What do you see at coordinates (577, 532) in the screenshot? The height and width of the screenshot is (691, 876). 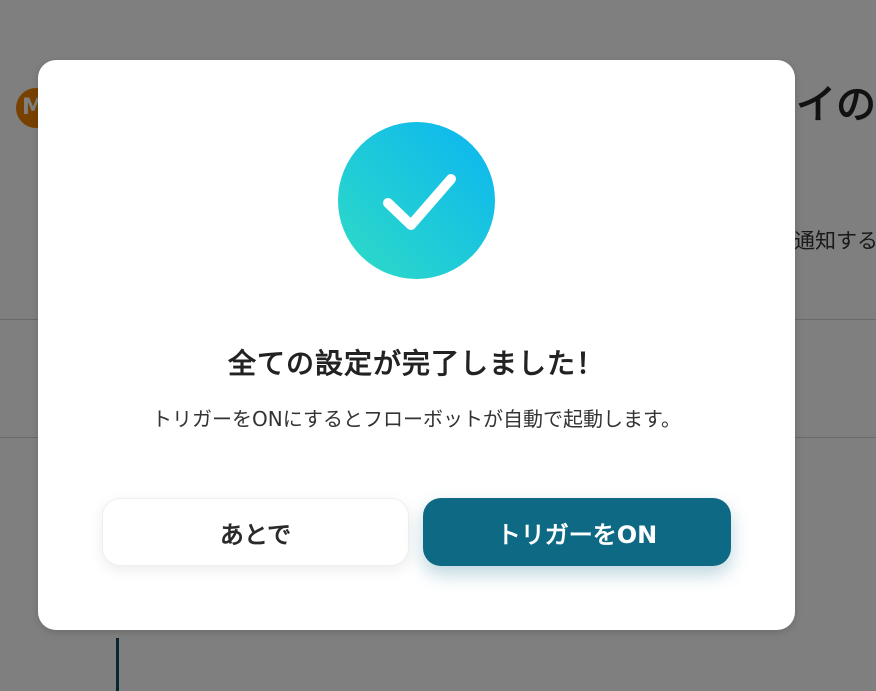 I see `trigger-on-button: トリガーをON` at bounding box center [577, 532].